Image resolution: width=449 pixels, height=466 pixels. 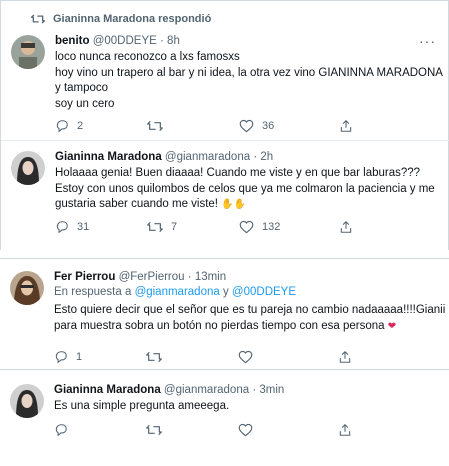 What do you see at coordinates (271, 390) in the screenshot?
I see `timestamp: 3min` at bounding box center [271, 390].